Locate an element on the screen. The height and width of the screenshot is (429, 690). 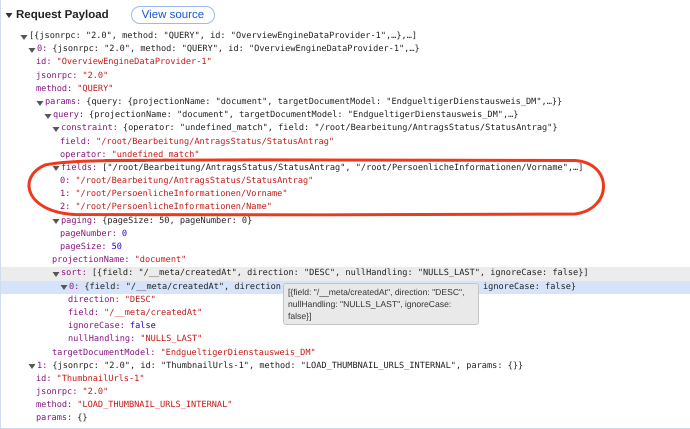
tree-row: nullHandling: "NULLS_LAST" is located at coordinates (101, 339).